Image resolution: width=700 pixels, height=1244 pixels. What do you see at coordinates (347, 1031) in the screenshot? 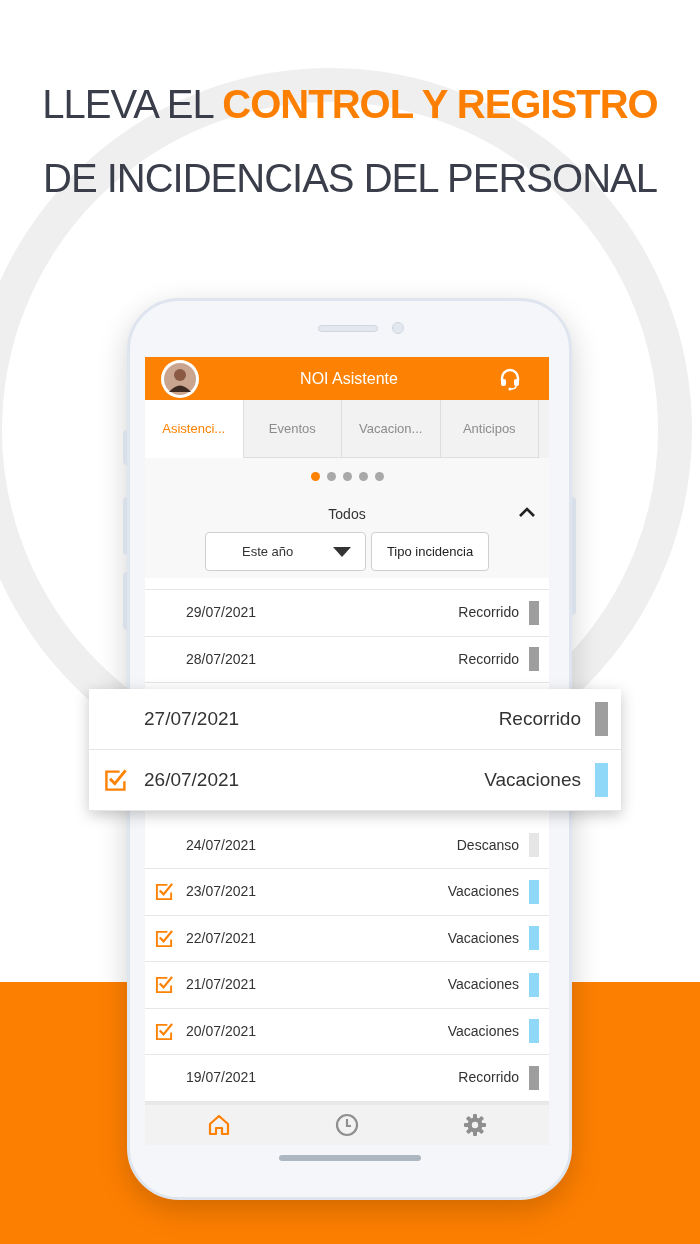
I see `list-row: 20/07/2021 Vacaciones` at bounding box center [347, 1031].